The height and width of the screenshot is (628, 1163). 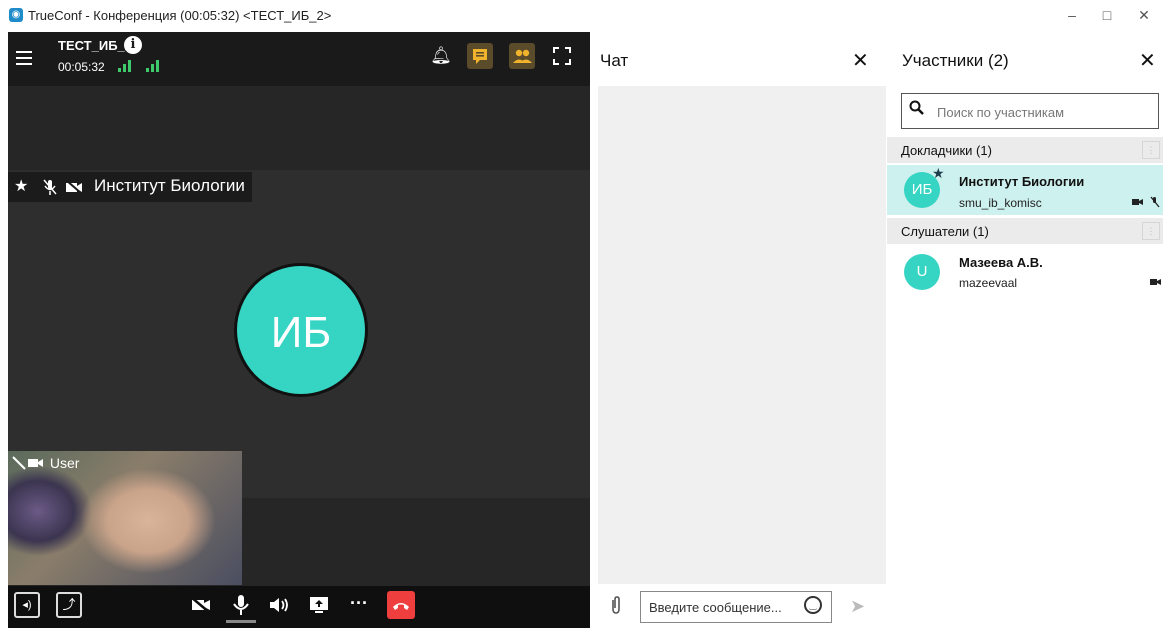 What do you see at coordinates (1044, 112) in the screenshot?
I see `search-input` at bounding box center [1044, 112].